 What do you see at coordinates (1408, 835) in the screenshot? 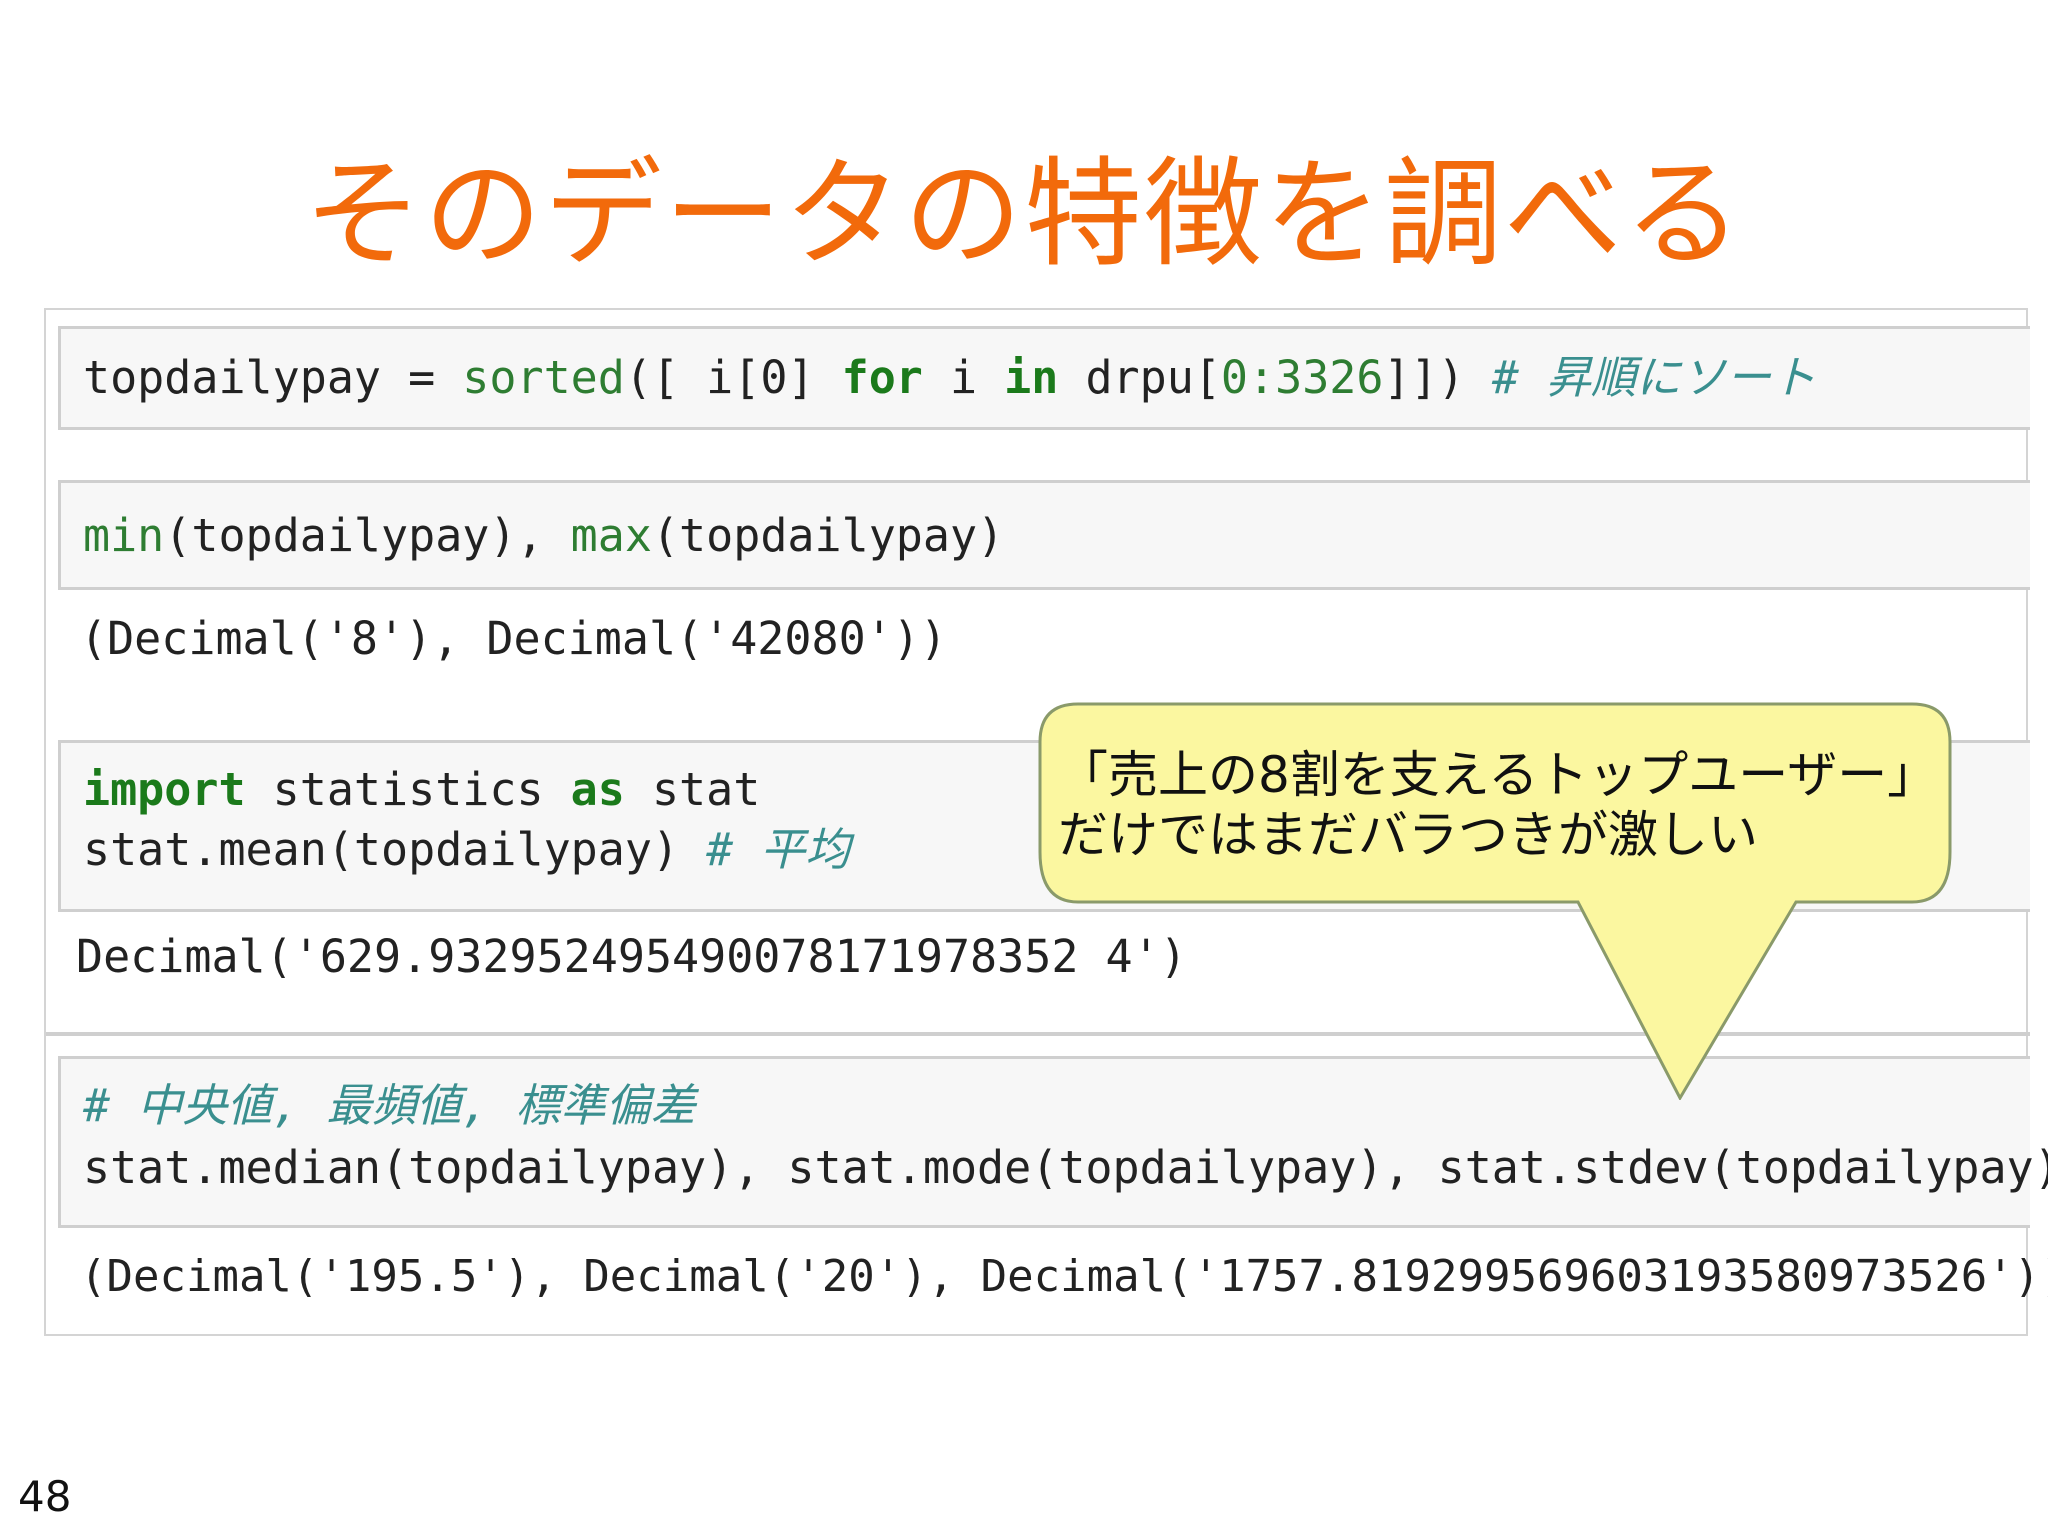
I see `callout-line-2: だけではまだバラつきが激しい` at bounding box center [1408, 835].